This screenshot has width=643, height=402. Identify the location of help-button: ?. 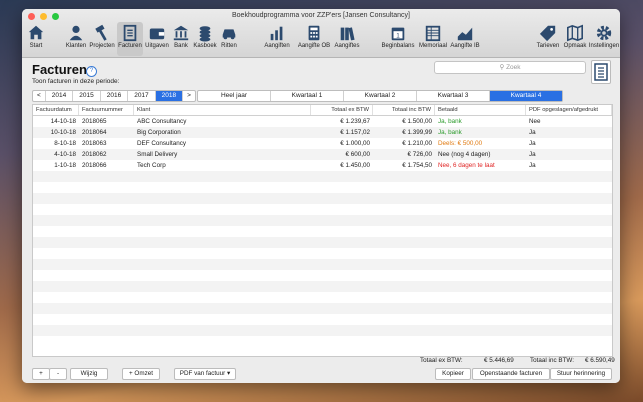
(91, 71).